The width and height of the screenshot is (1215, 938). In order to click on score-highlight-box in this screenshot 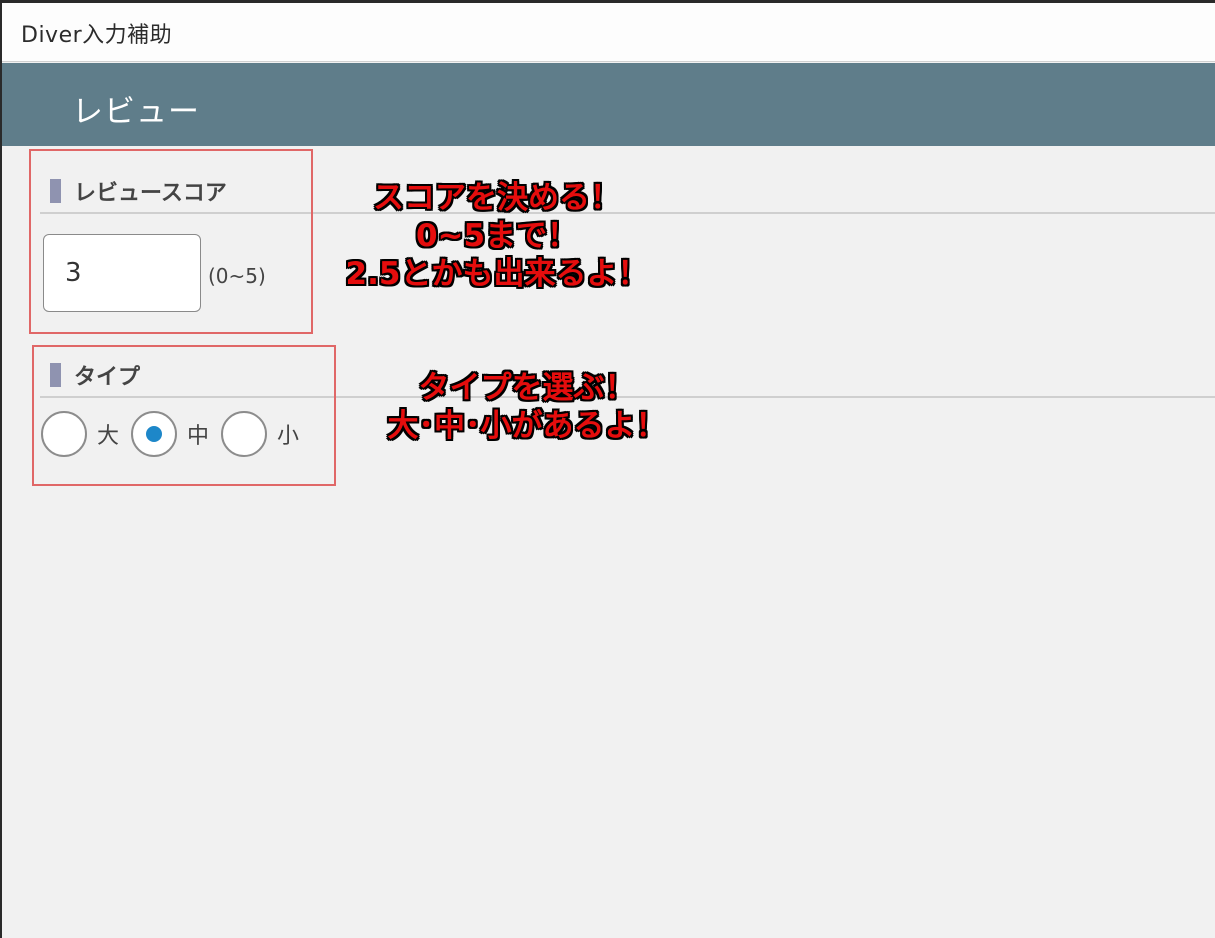, I will do `click(171, 241)`.